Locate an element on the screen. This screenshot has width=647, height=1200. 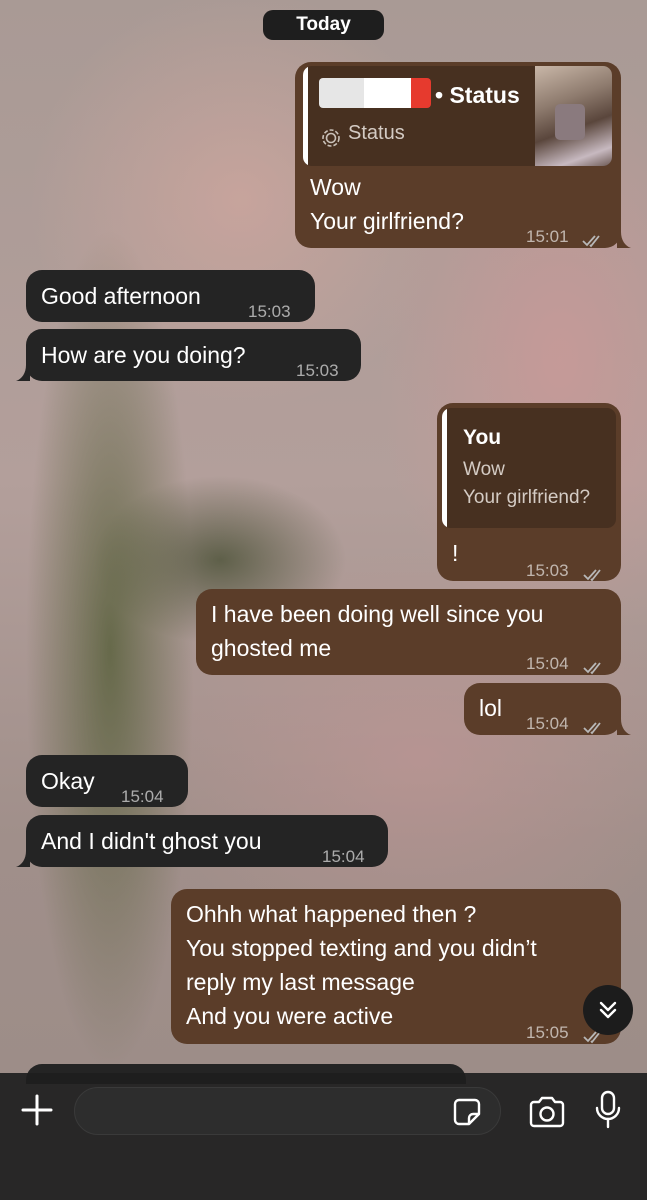
quoted-message: You Wow Your girlfriend? is located at coordinates (529, 468).